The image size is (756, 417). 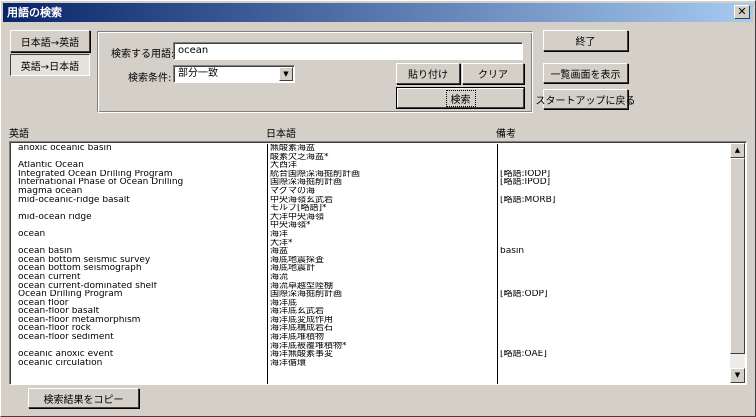 I want to click on title-bar: 用語の検索 ✕, so click(x=378, y=12).